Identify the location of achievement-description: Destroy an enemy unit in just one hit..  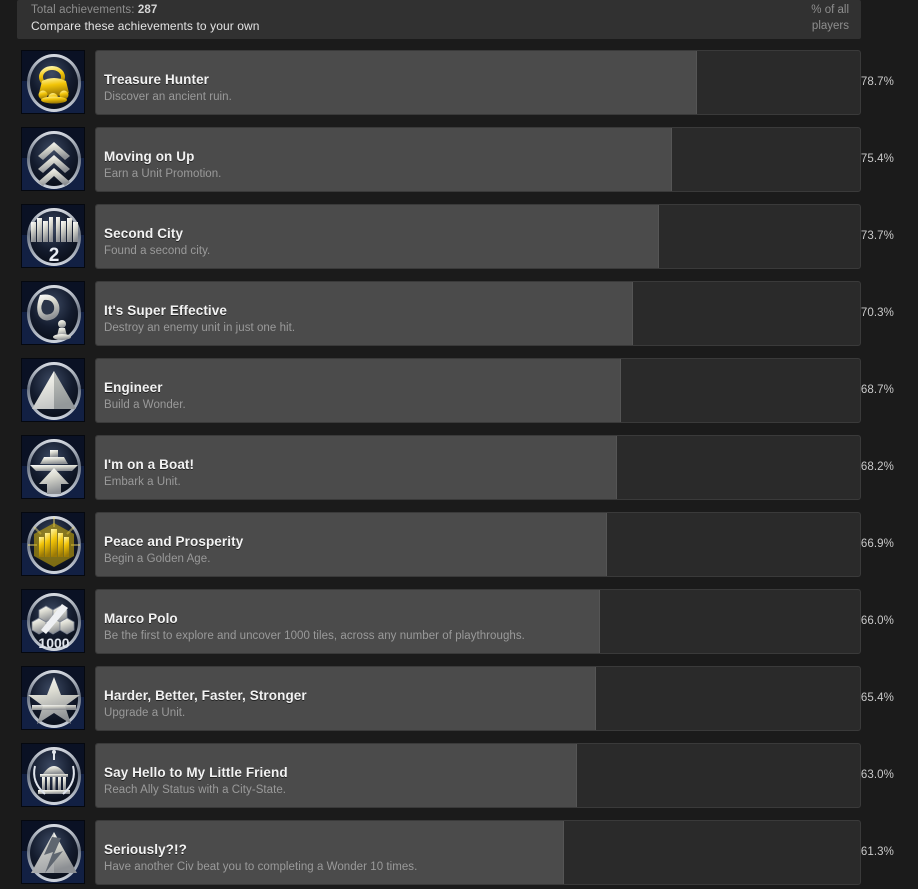
(200, 328).